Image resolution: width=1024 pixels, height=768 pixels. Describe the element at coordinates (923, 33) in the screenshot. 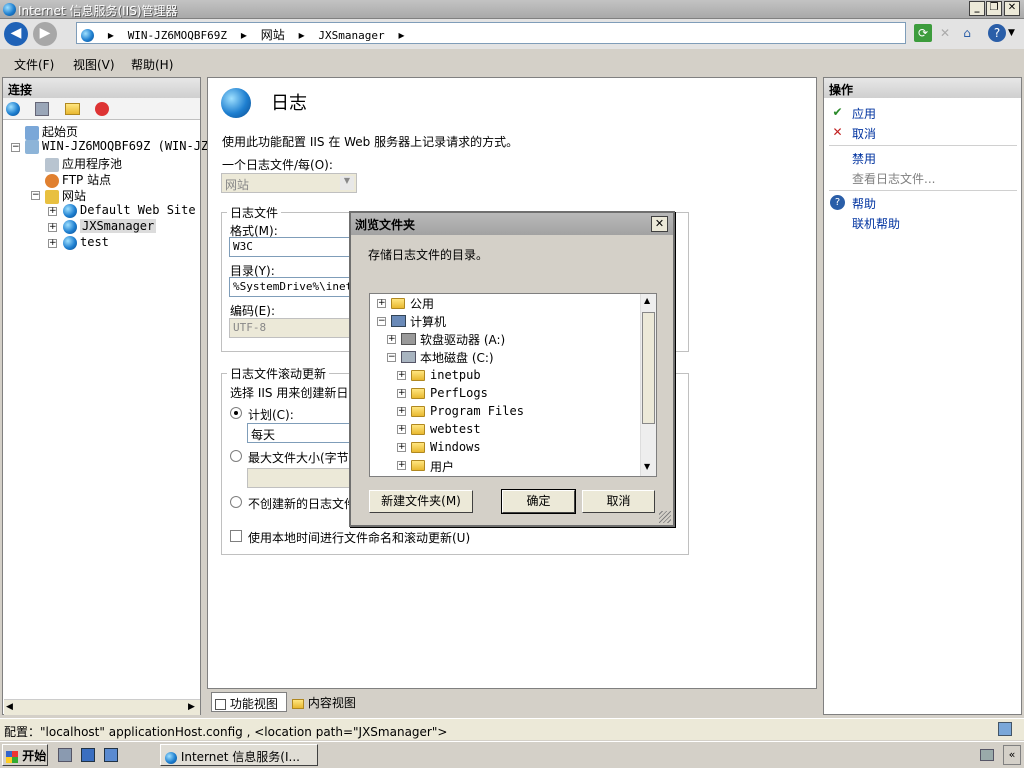

I see `refresh-icon: ⟳` at that location.